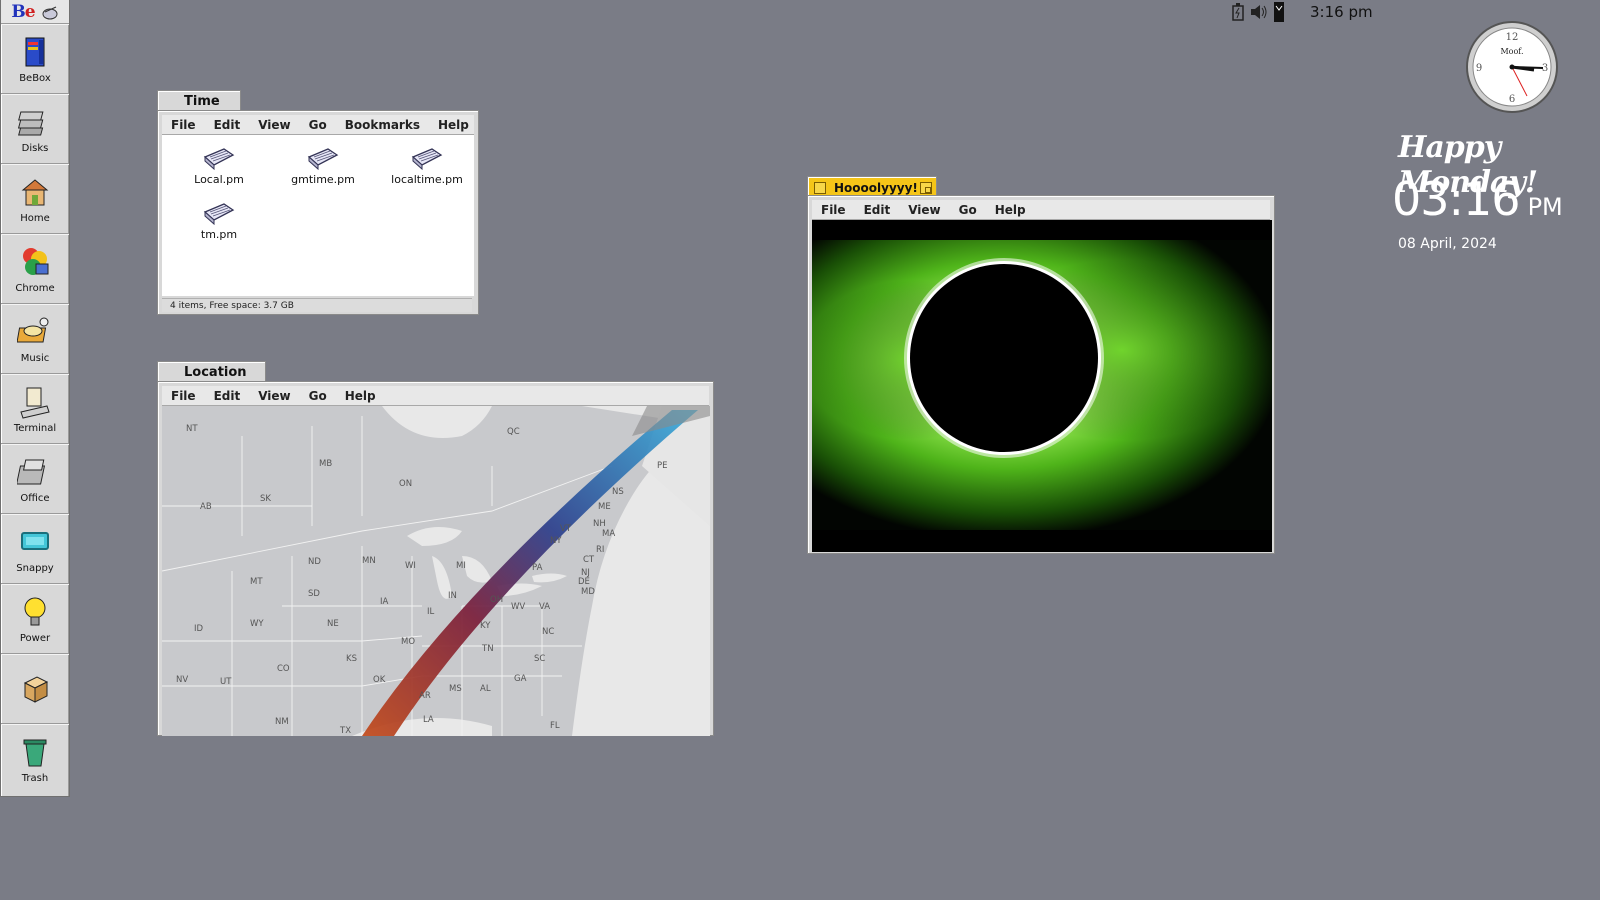 The height and width of the screenshot is (900, 1600). Describe the element at coordinates (202, 101) in the screenshot. I see `window-title: Time` at that location.